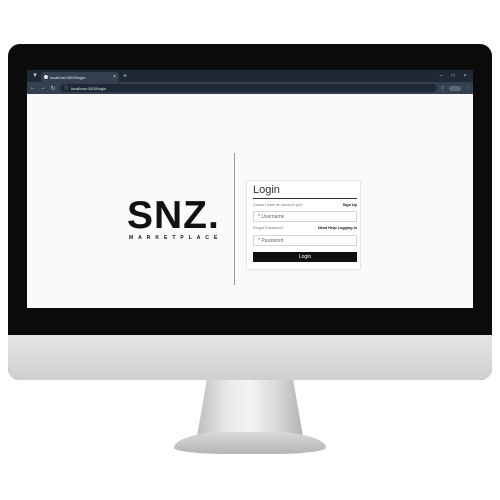 The width and height of the screenshot is (500, 500). Describe the element at coordinates (250, 76) in the screenshot. I see `browser-tab-bar: ▾ localhost:3000/login × + – □ ×` at that location.